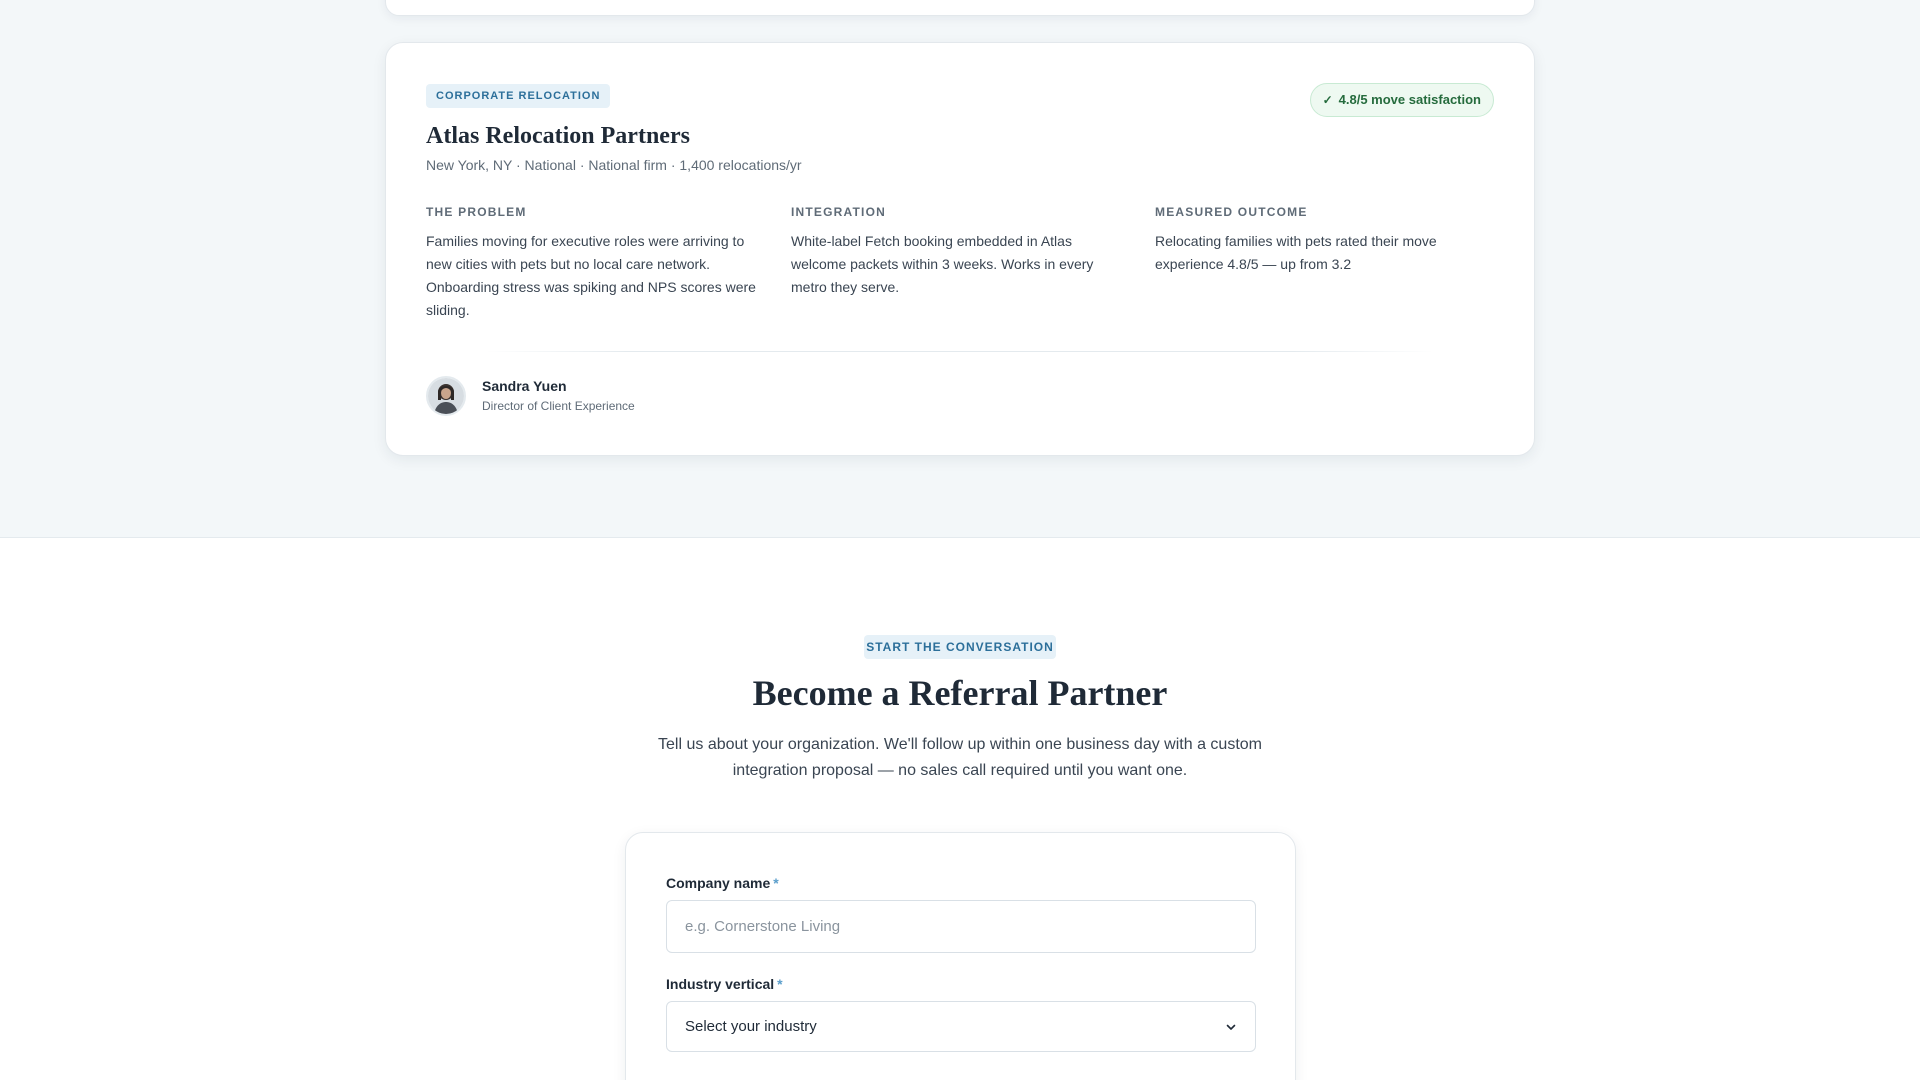 This screenshot has height=1080, width=1920. I want to click on industry-label: Industry vertical *, so click(724, 984).